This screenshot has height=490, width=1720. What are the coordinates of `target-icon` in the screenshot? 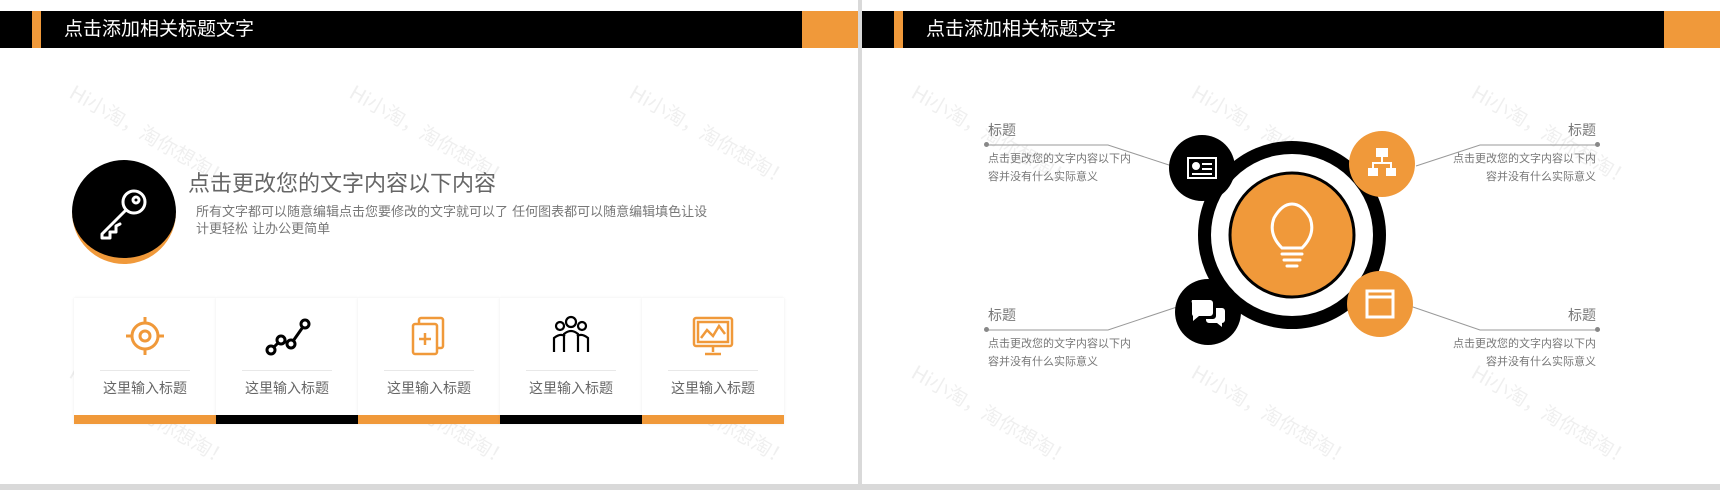 It's located at (145, 336).